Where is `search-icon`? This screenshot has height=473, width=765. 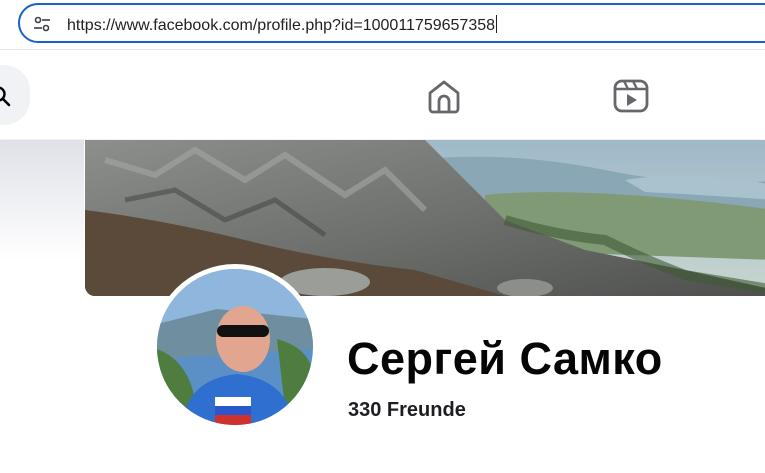
search-icon is located at coordinates (6, 96).